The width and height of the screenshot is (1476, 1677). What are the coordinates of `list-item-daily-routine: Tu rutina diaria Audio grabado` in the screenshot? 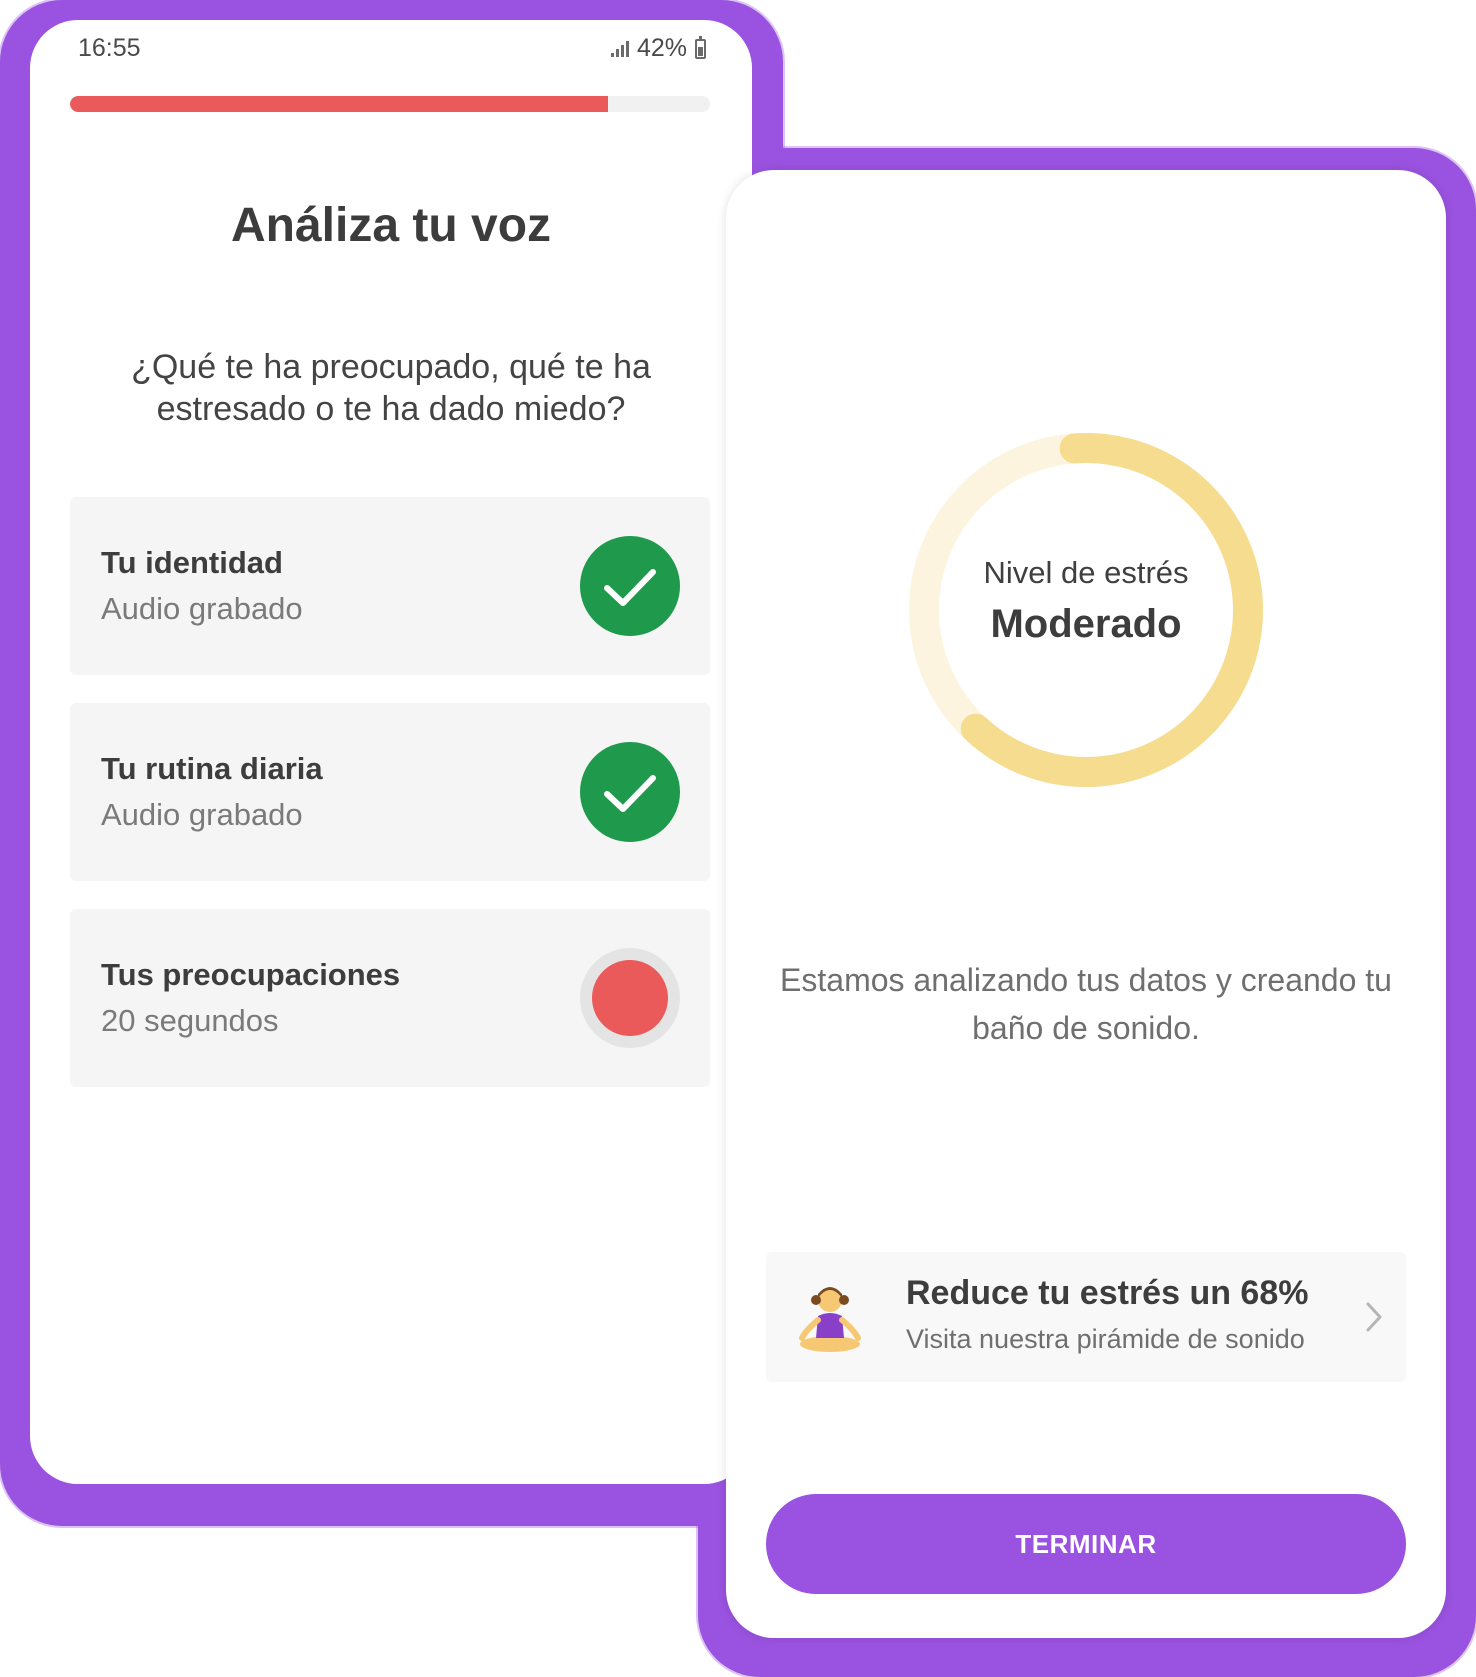 It's located at (390, 792).